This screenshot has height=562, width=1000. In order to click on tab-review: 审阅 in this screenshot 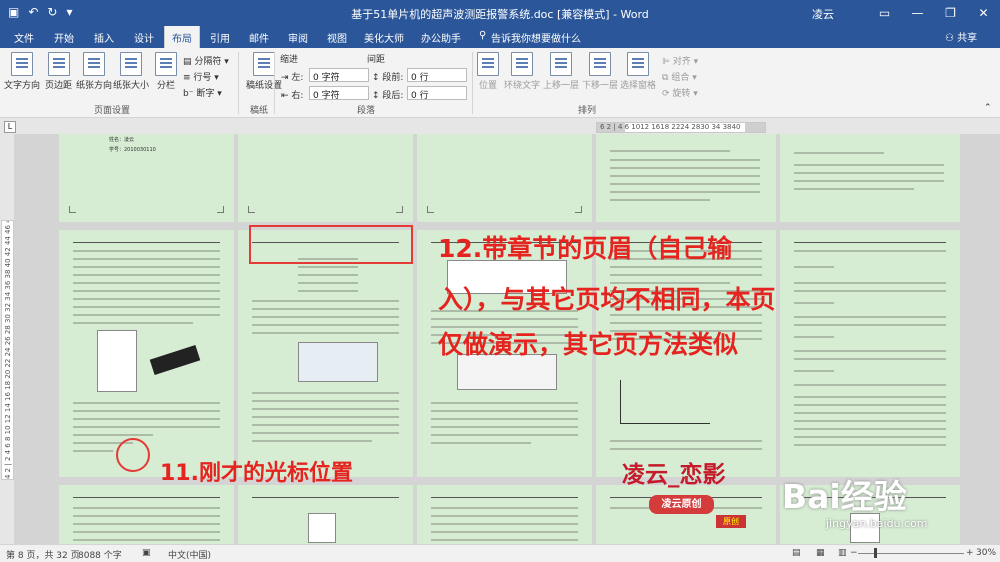, I will do `click(298, 37)`.